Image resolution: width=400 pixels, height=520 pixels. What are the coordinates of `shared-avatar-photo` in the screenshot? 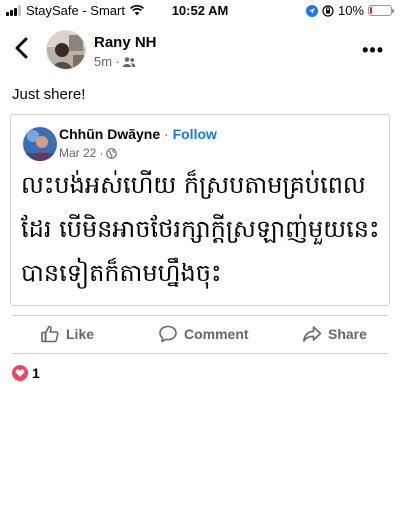 It's located at (40, 144).